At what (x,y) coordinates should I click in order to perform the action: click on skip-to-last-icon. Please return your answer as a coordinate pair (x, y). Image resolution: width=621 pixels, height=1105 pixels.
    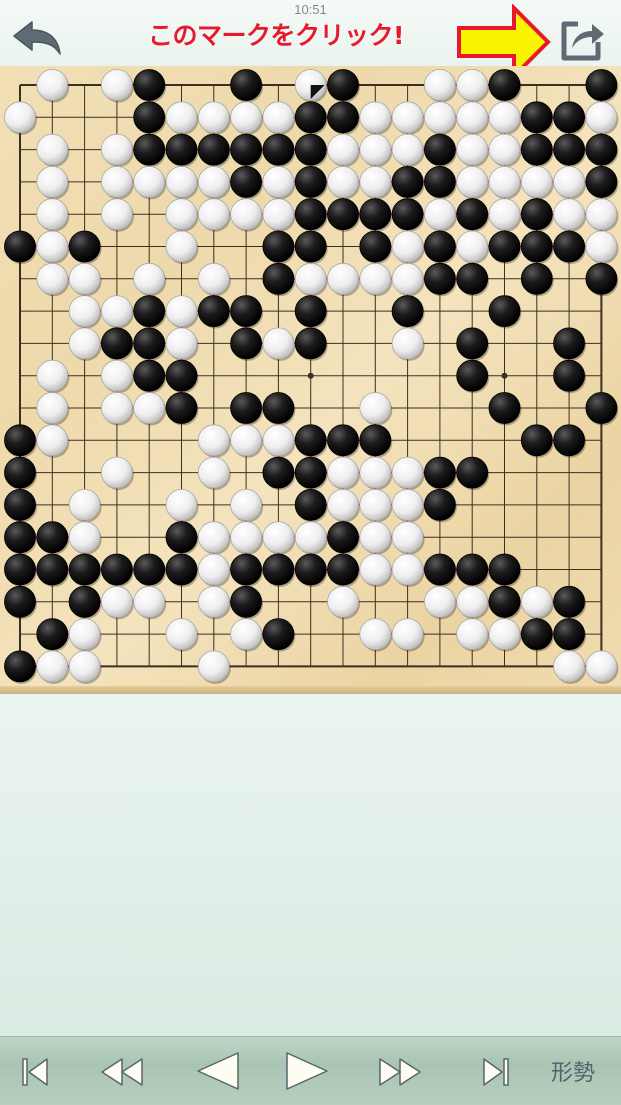
    Looking at the image, I should click on (496, 1072).